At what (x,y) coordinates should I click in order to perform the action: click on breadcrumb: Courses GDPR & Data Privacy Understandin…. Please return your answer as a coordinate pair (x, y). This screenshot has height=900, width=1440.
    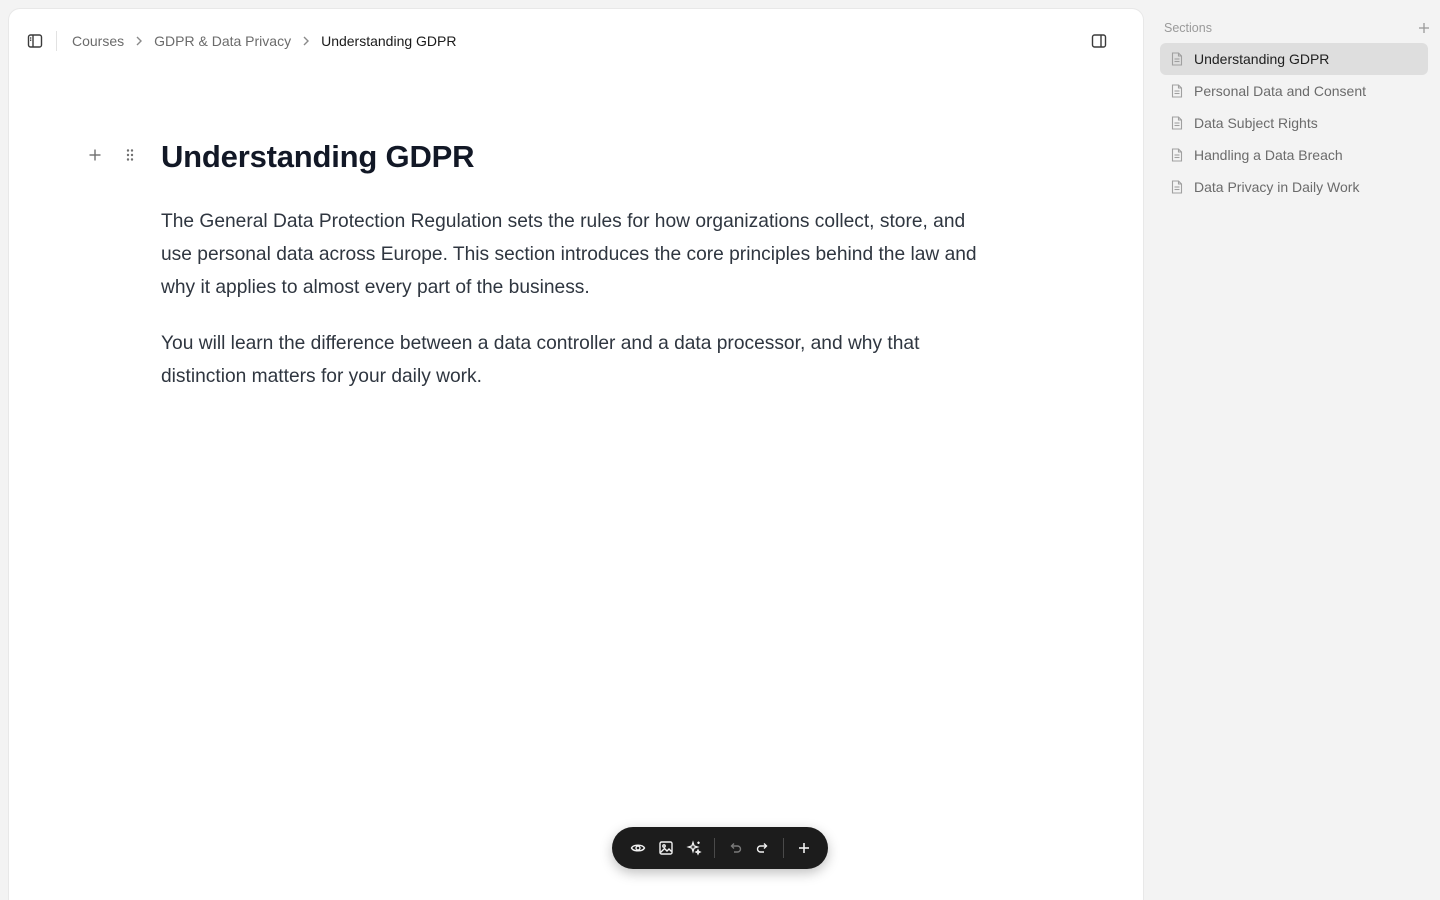
    Looking at the image, I should click on (264, 41).